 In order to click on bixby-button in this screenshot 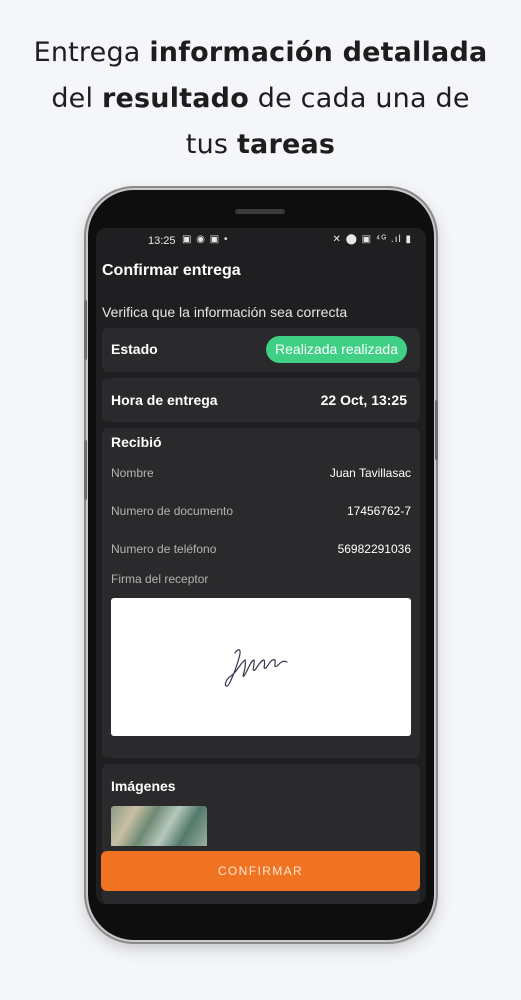, I will do `click(85, 470)`.